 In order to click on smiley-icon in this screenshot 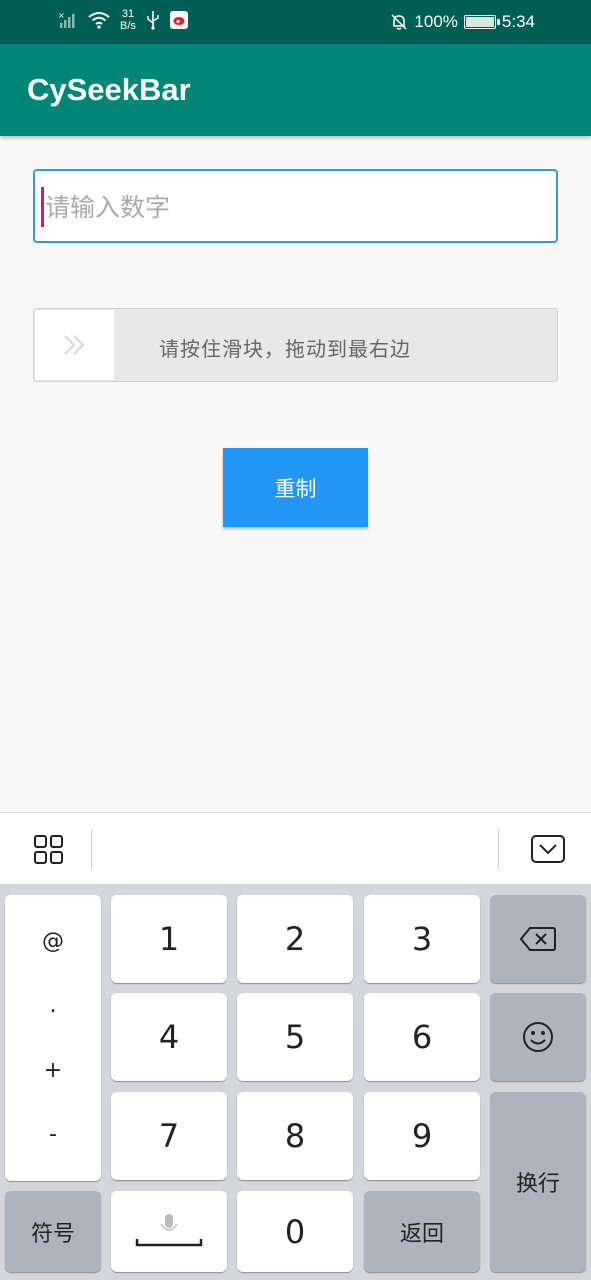, I will do `click(538, 1037)`.